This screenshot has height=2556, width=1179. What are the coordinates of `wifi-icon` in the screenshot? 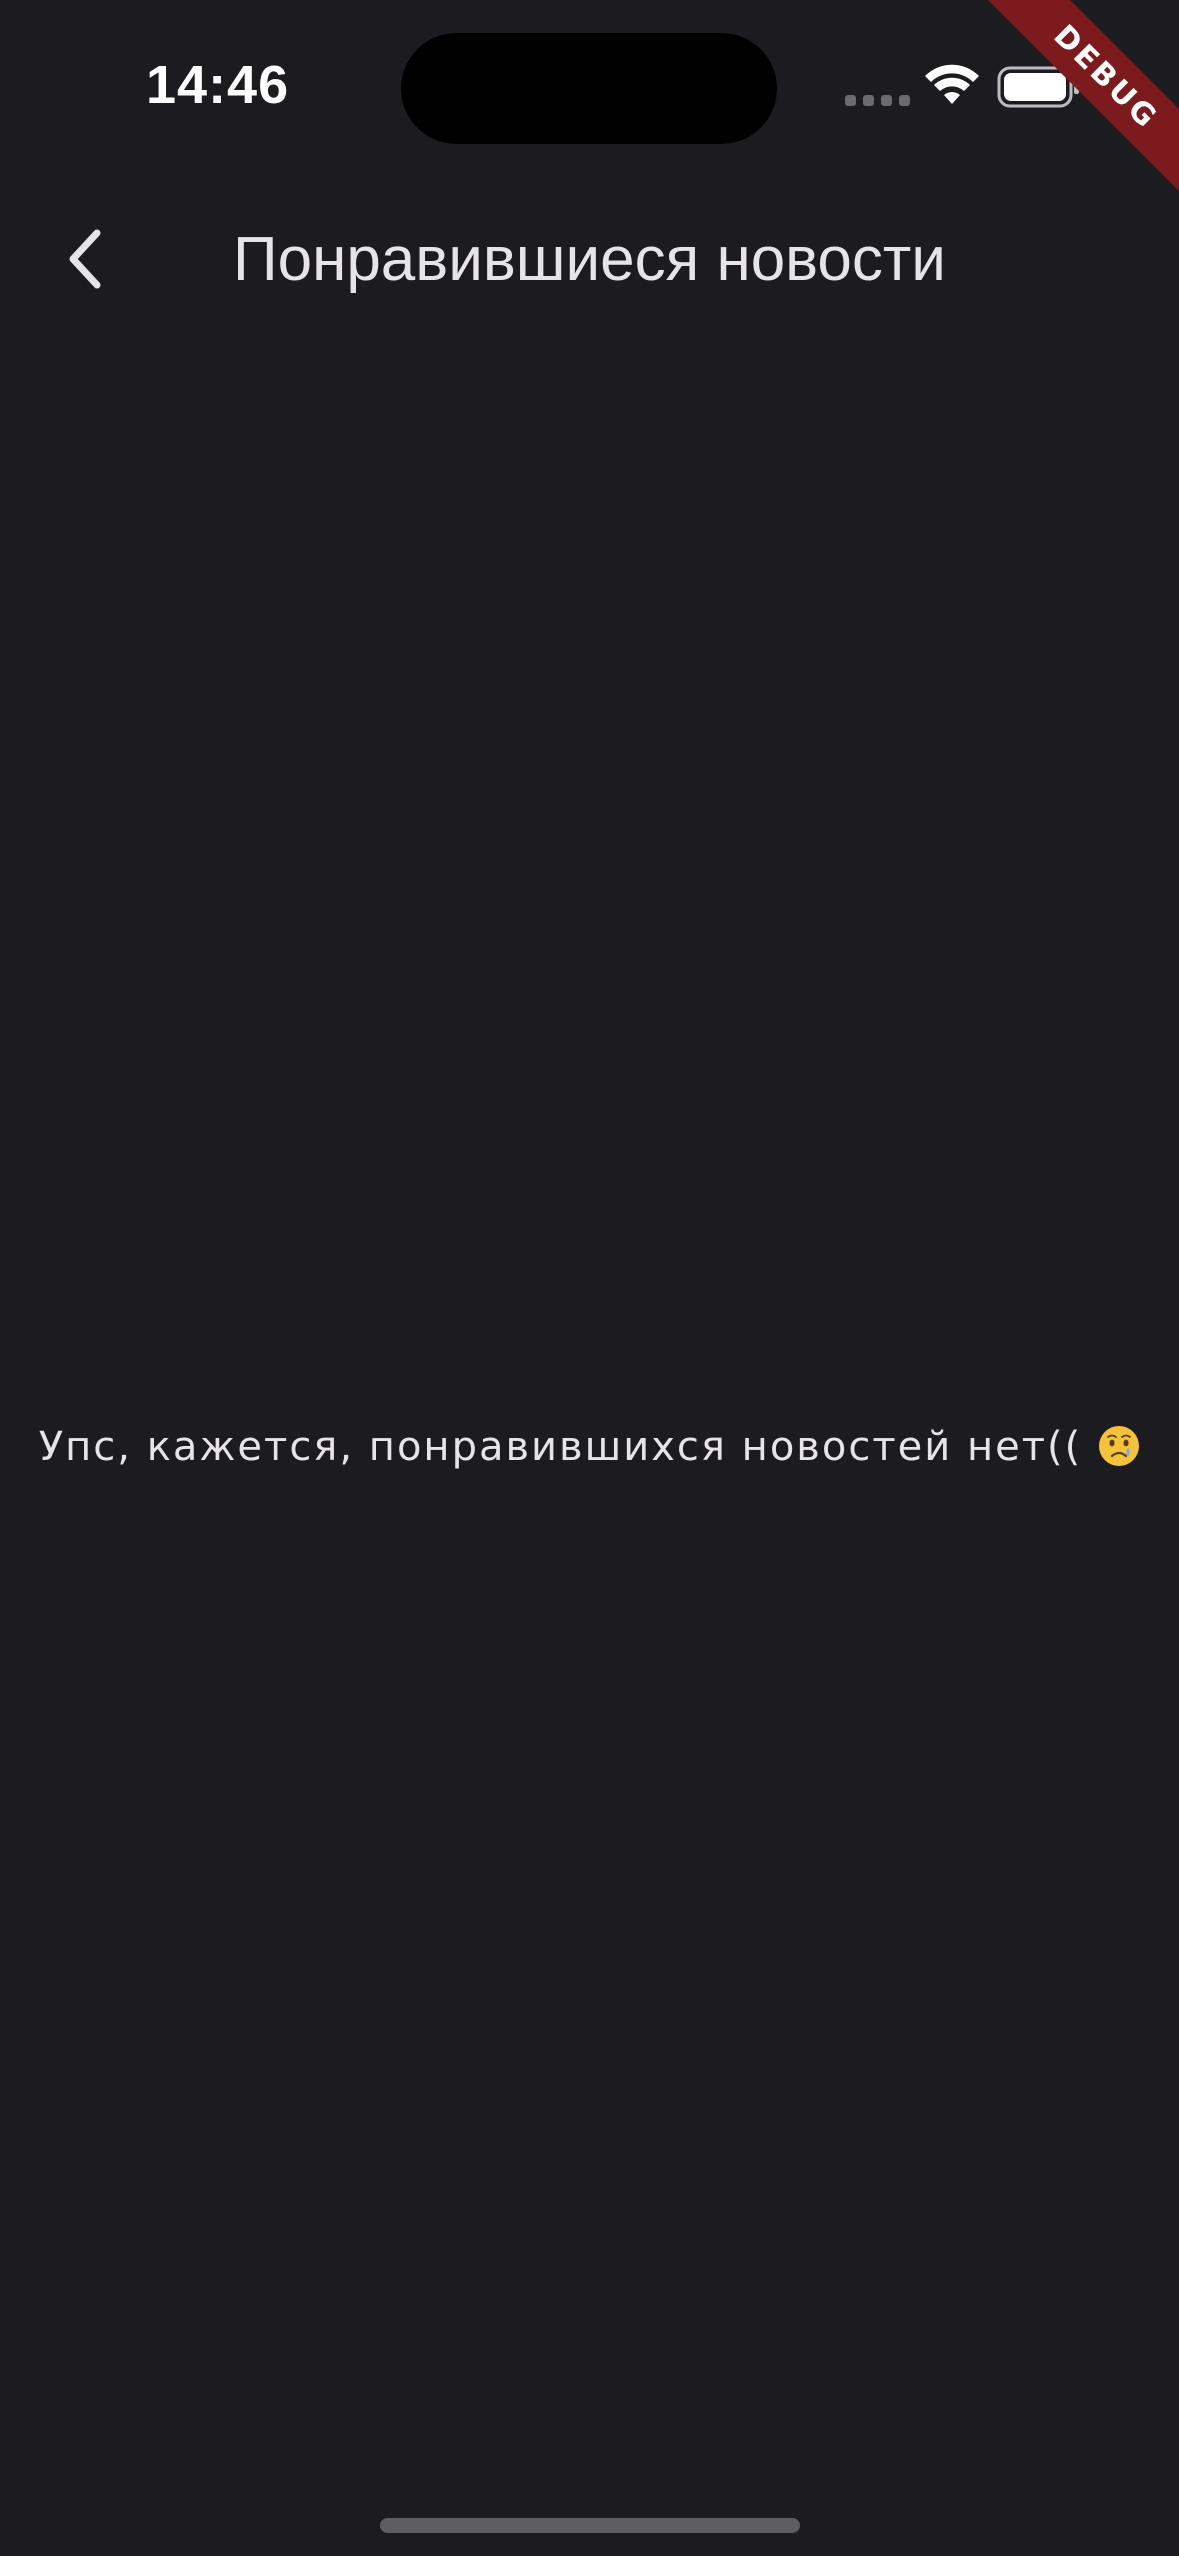 It's located at (952, 84).